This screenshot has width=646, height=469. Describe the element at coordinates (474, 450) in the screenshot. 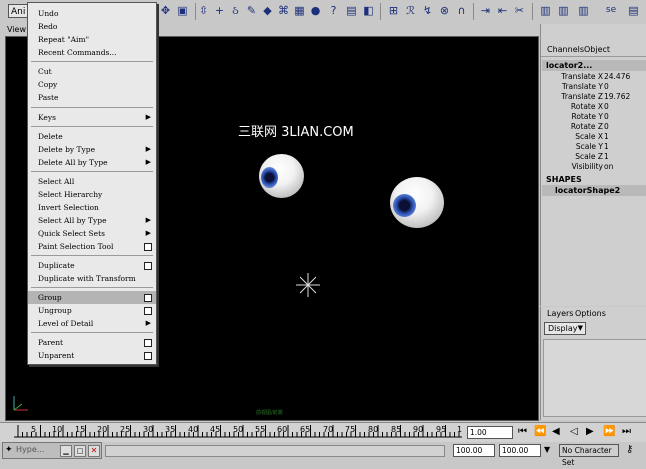

I see `range-start-field: 100.00` at that location.